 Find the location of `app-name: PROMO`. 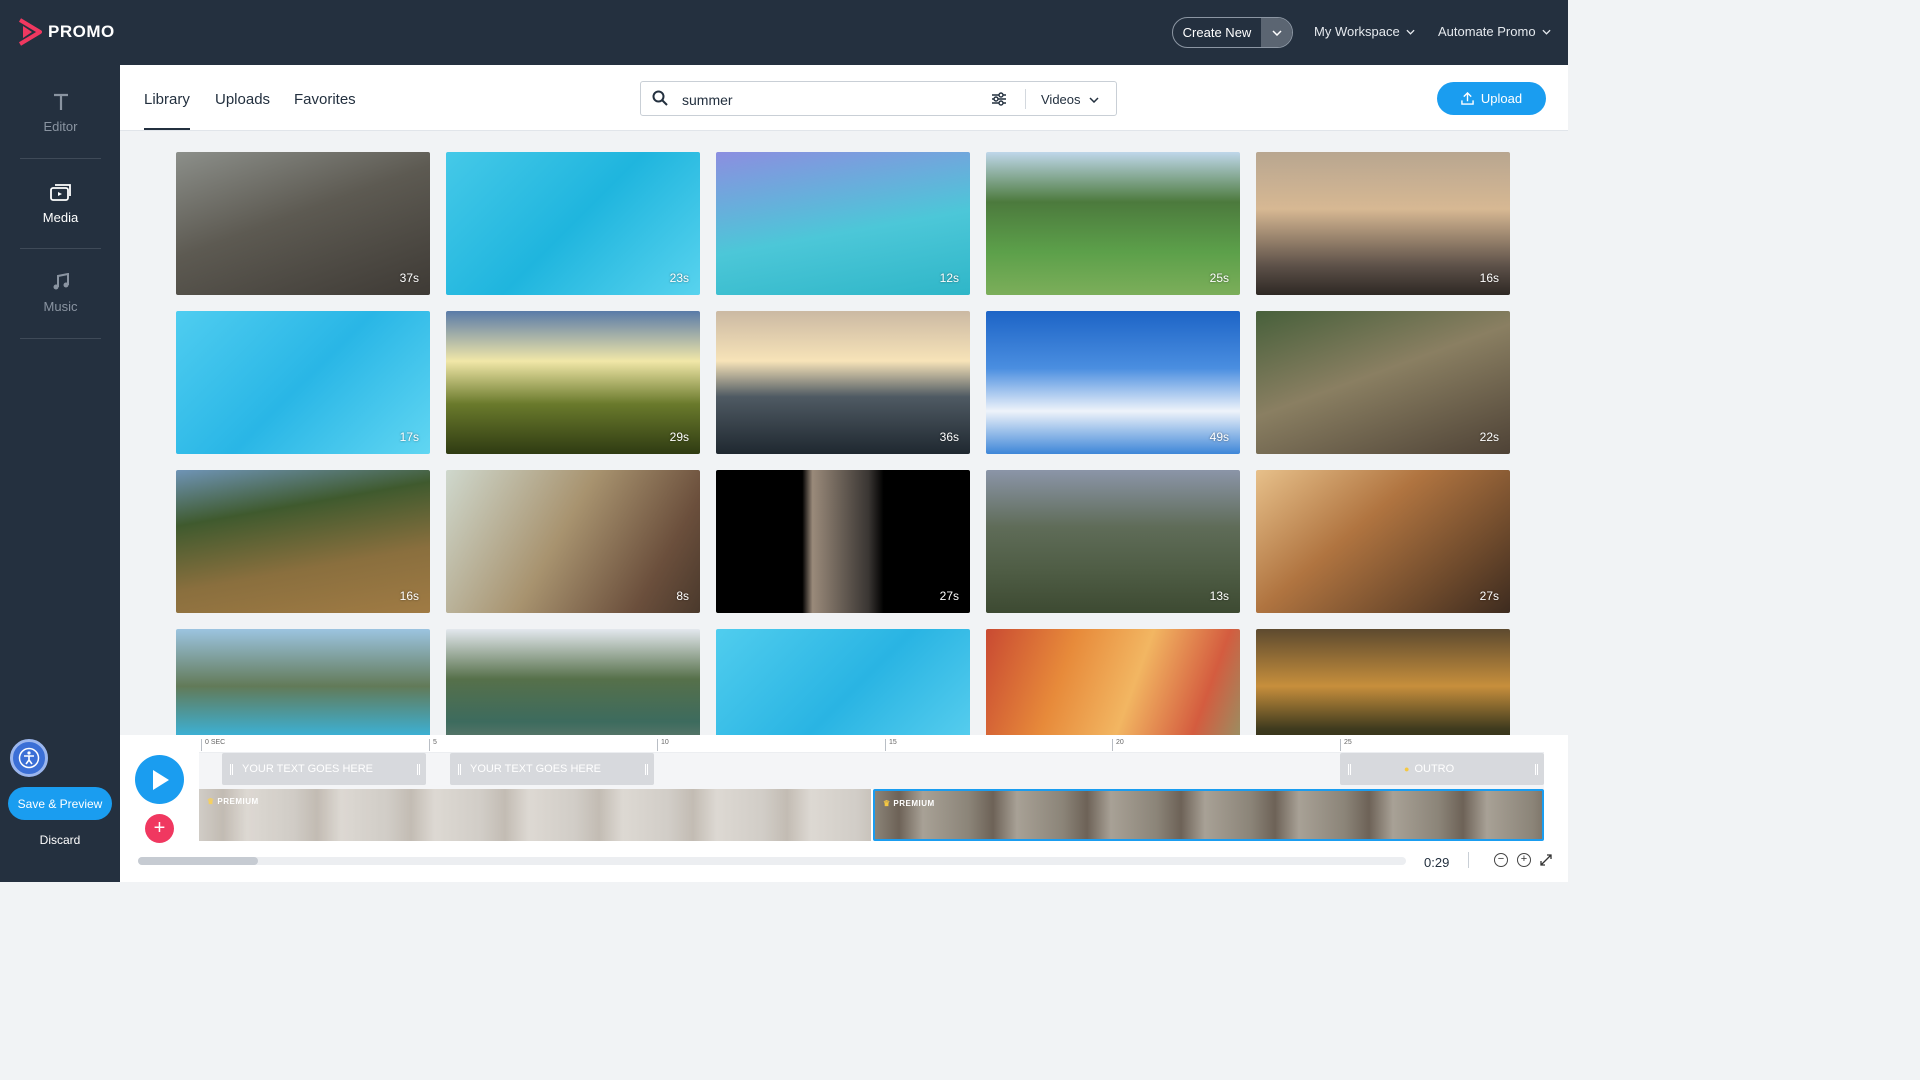

app-name: PROMO is located at coordinates (81, 31).